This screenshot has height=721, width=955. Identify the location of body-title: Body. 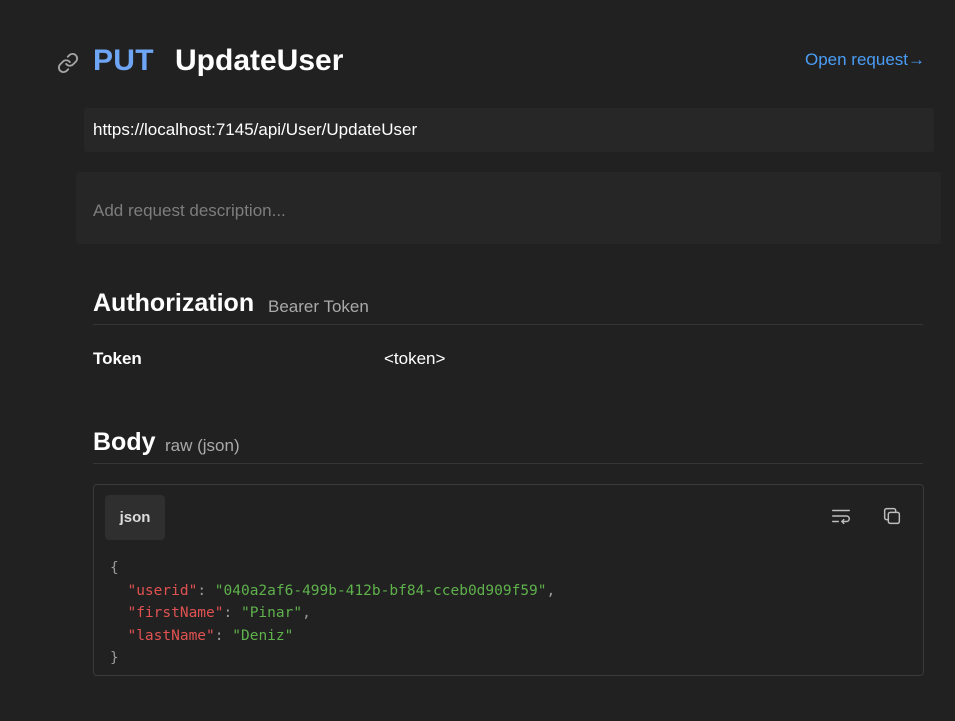
(124, 442).